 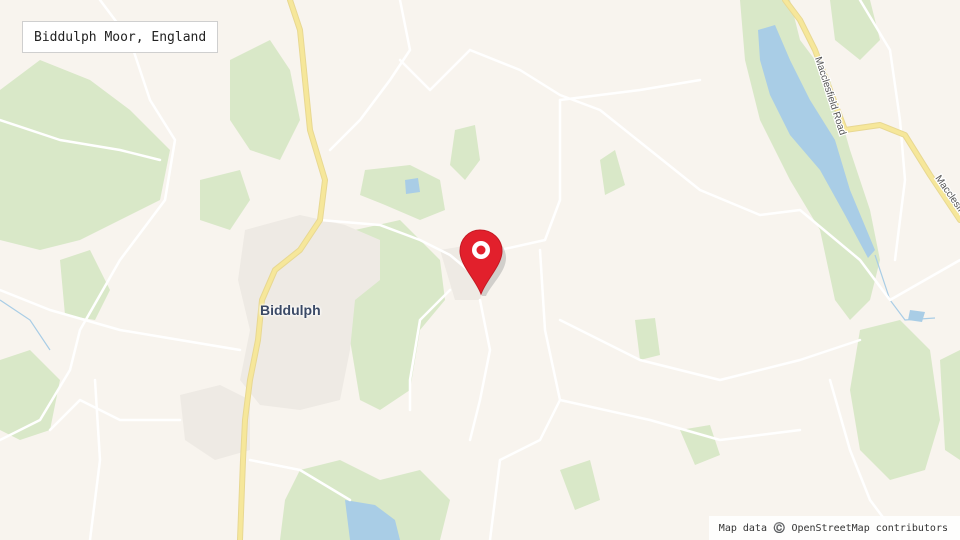 I want to click on attribution-text: Map data ©️ OpenStreetMap contributors, so click(x=833, y=528).